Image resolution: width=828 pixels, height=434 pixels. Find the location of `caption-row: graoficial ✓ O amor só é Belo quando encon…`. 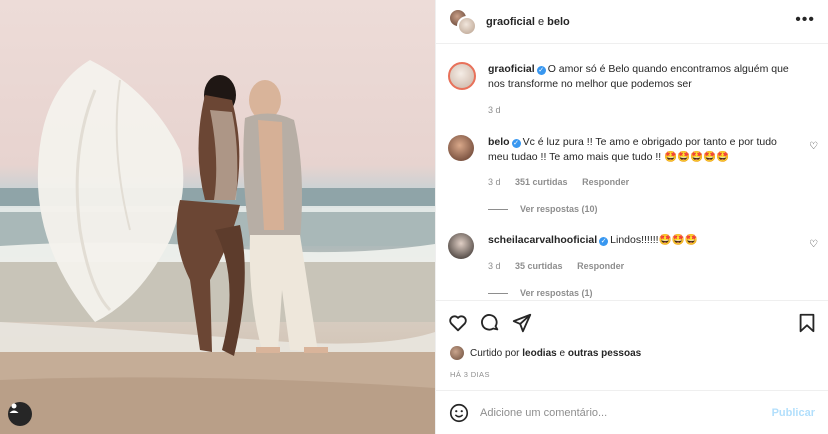

caption-row: graoficial ✓ O amor só é Belo quando encon… is located at coordinates (633, 92).